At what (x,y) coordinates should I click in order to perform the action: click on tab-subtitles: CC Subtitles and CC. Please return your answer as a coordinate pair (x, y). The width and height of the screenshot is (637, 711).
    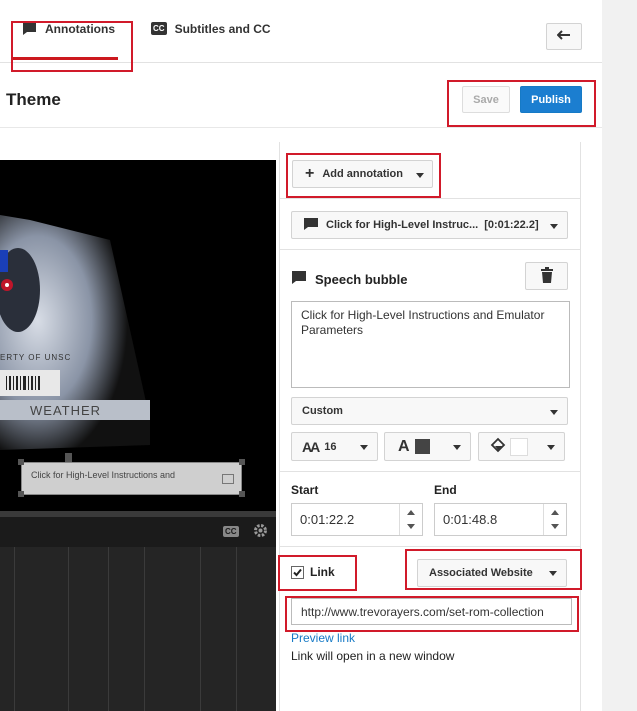
    Looking at the image, I should click on (211, 39).